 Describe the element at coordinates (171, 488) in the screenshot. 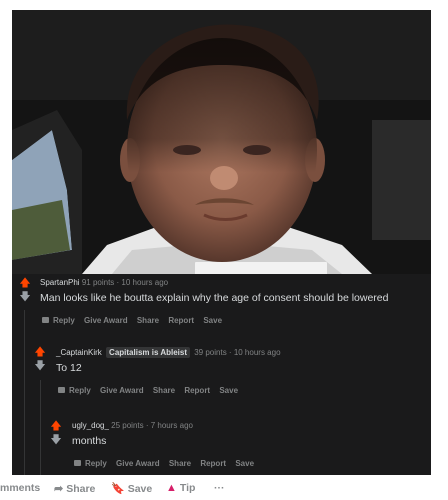

I see `tip-triangle-icon: ▲` at that location.